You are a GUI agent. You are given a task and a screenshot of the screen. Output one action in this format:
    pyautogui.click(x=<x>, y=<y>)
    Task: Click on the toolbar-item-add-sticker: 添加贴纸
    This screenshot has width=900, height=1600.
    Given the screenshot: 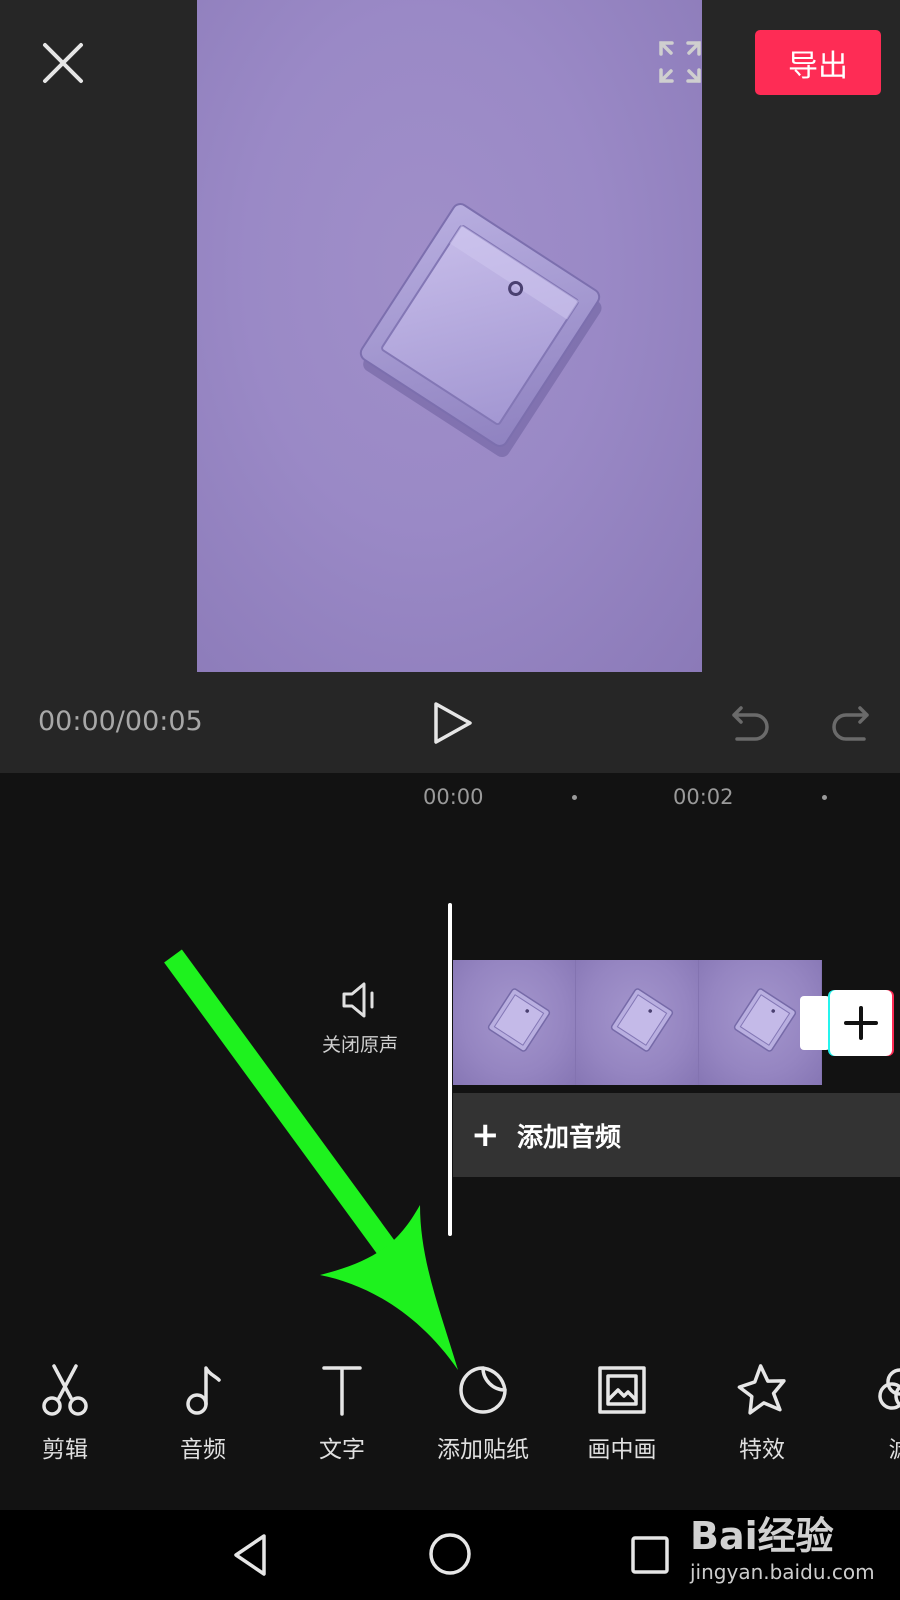 What is the action you would take?
    pyautogui.click(x=483, y=1413)
    